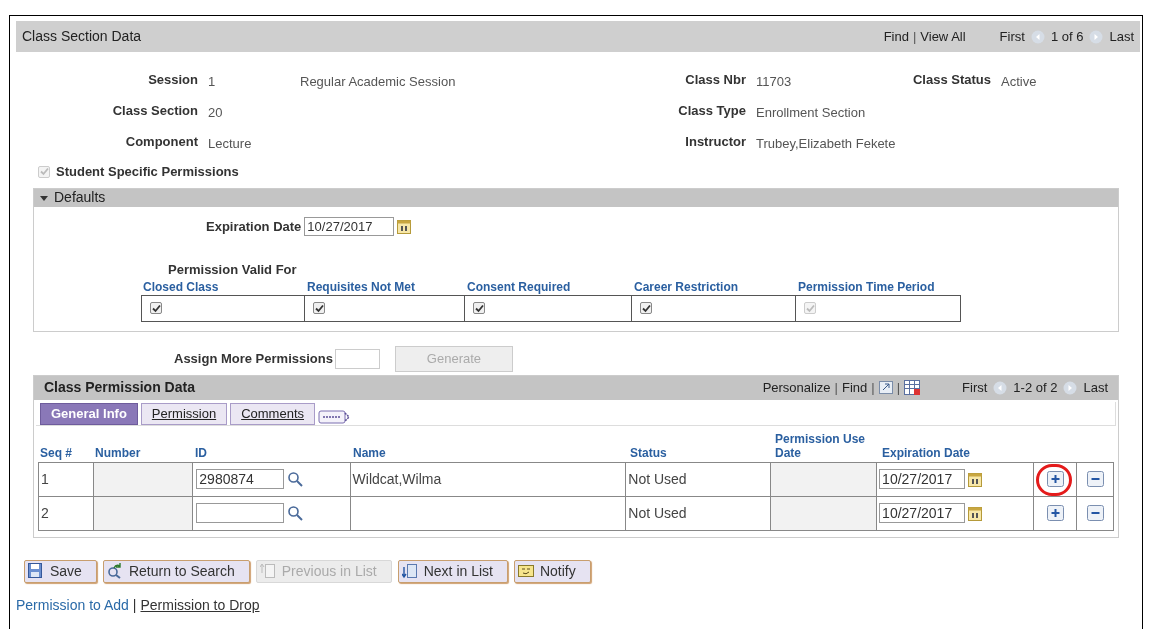  What do you see at coordinates (119, 387) in the screenshot?
I see `grid-title: Class Permission Data` at bounding box center [119, 387].